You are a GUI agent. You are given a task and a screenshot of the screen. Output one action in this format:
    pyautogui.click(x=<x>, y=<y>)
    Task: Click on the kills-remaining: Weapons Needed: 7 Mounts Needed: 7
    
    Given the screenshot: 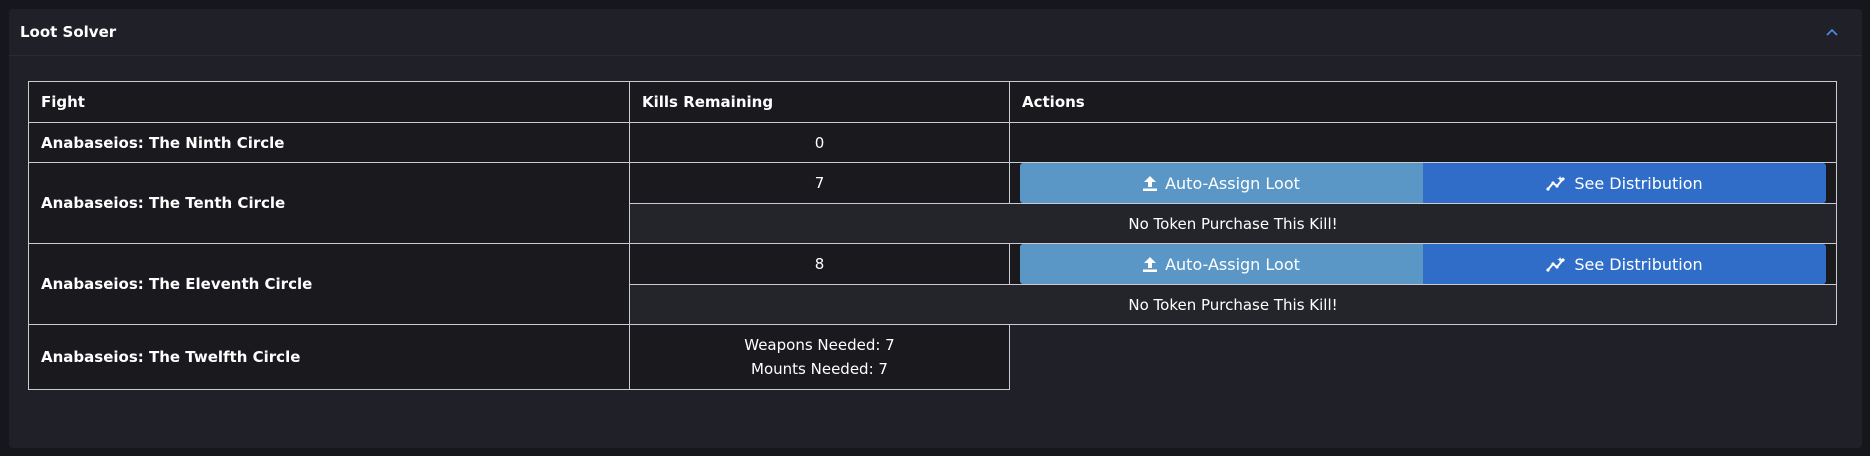 What is the action you would take?
    pyautogui.click(x=819, y=357)
    